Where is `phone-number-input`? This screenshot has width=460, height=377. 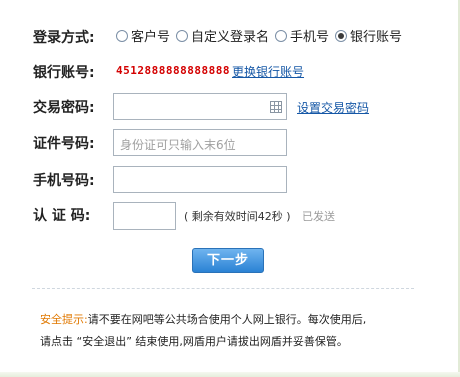 phone-number-input is located at coordinates (200, 179).